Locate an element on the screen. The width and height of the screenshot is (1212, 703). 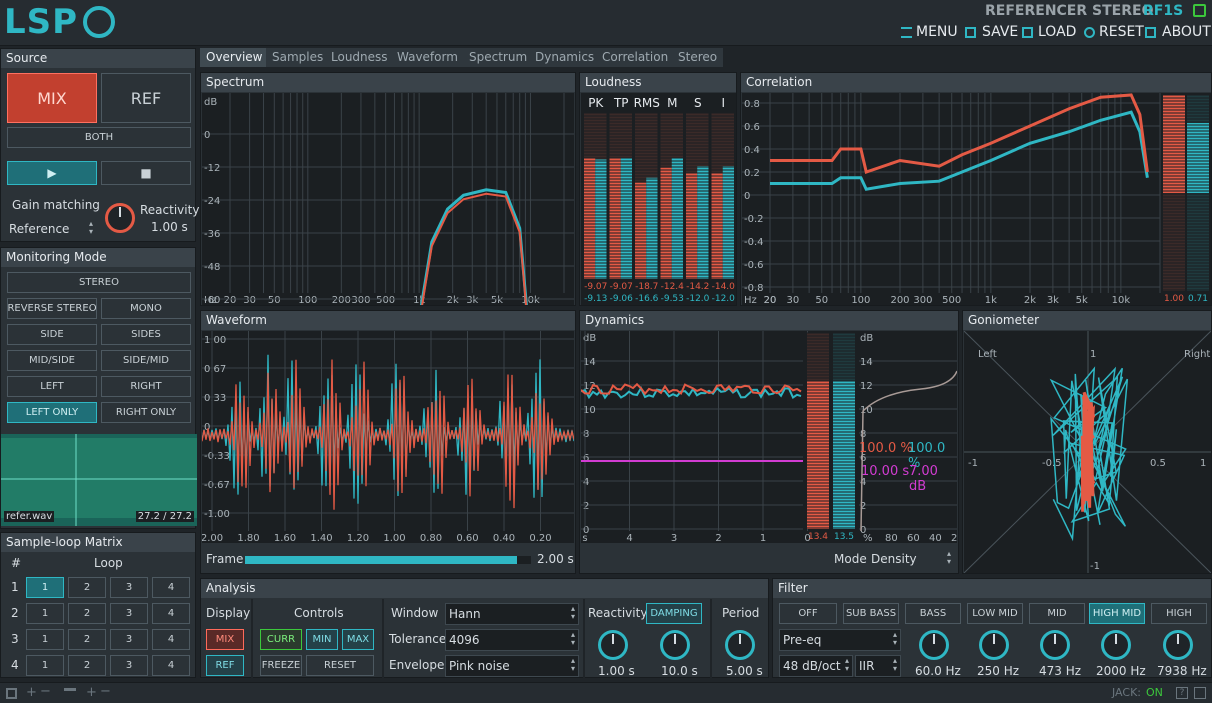
tolerance-select: 4096 is located at coordinates (512, 640).